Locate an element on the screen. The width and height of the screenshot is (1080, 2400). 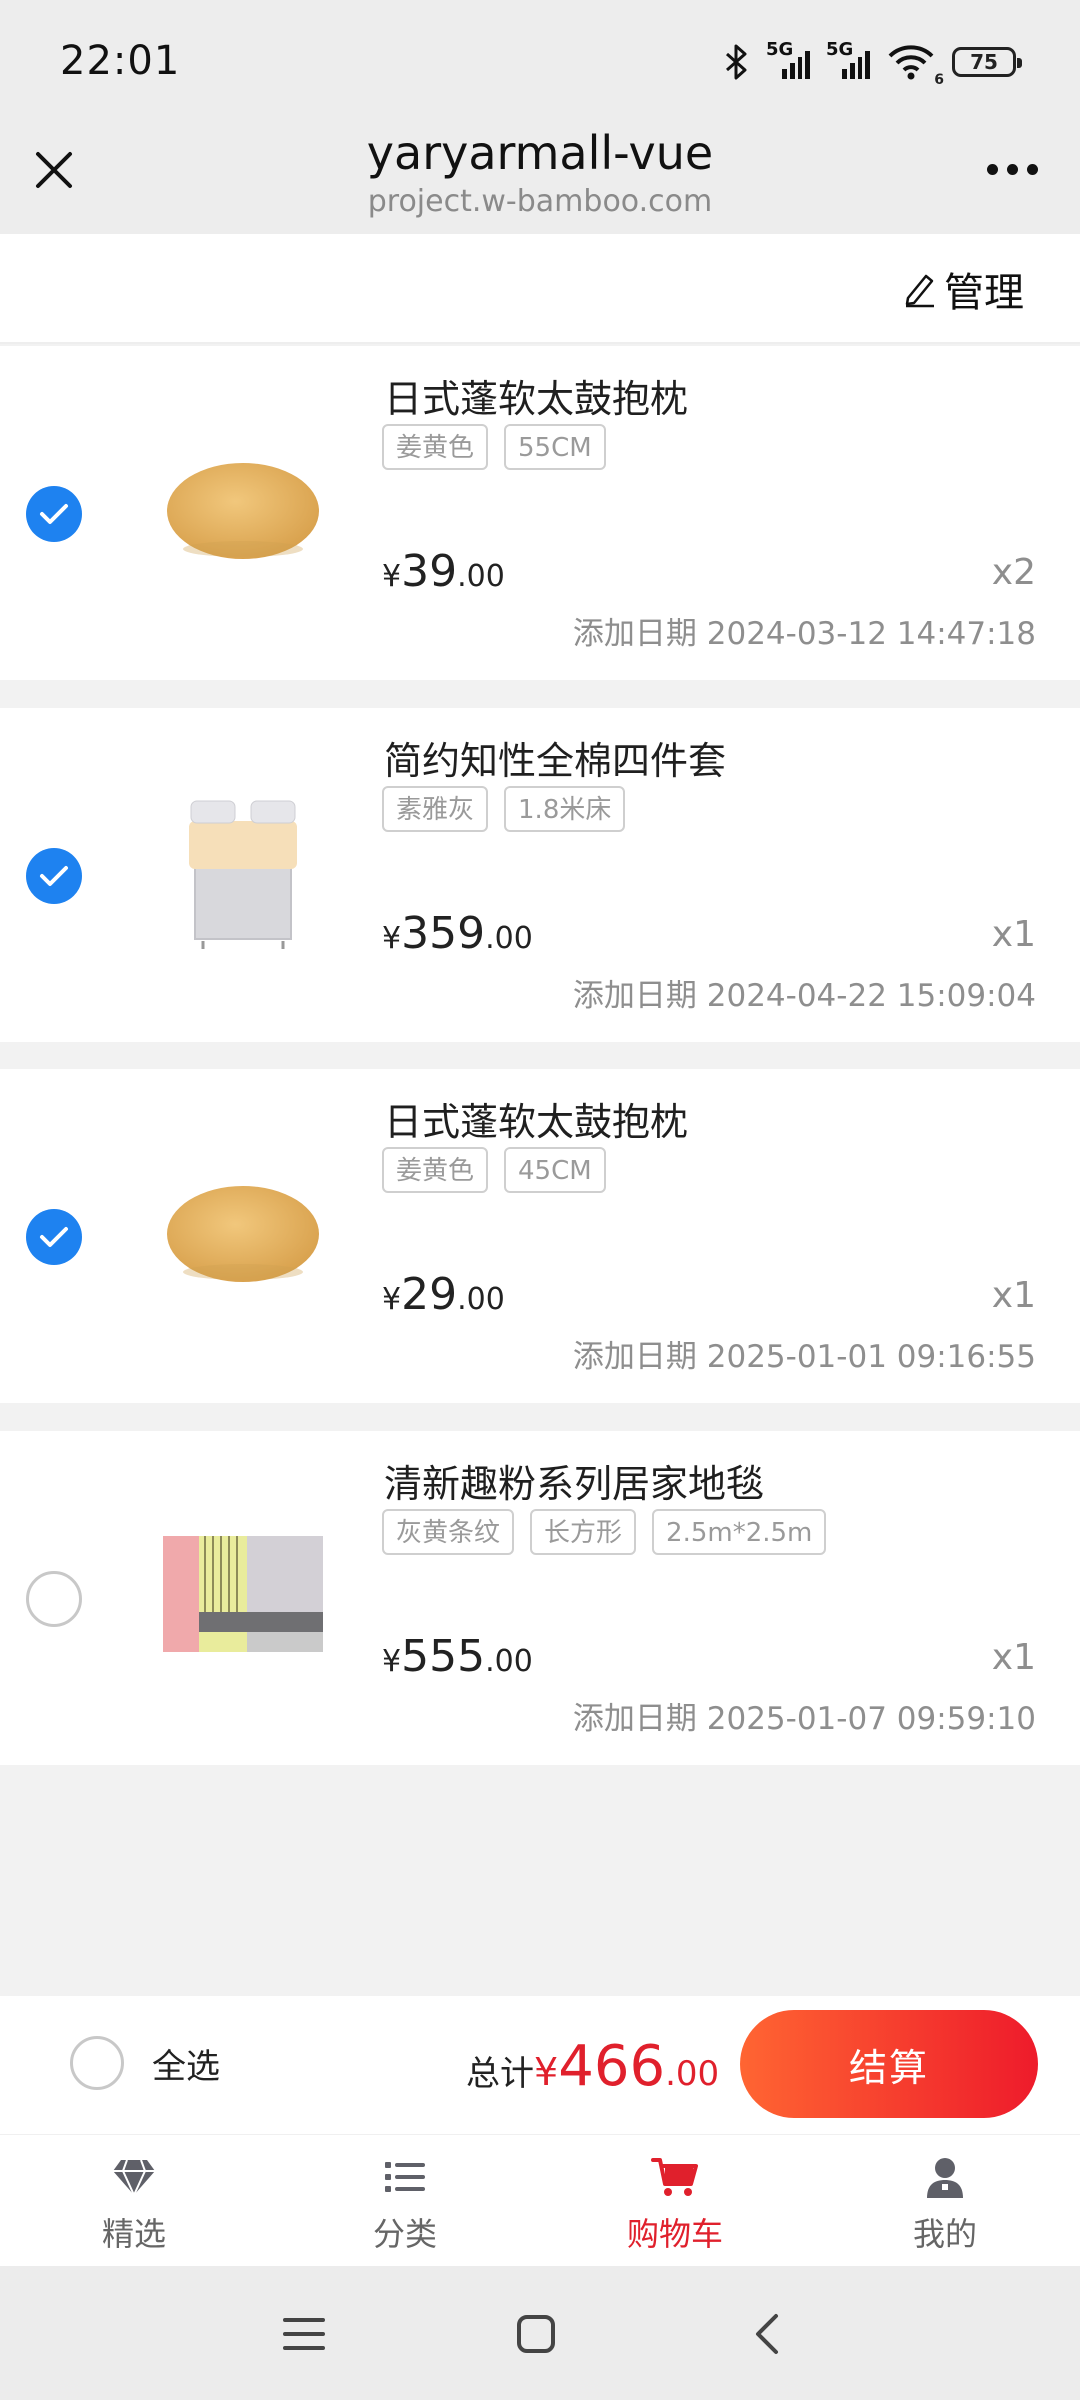
item-tags: 灰黄条纹 长方形 2.5m*2.5m is located at coordinates (604, 1532).